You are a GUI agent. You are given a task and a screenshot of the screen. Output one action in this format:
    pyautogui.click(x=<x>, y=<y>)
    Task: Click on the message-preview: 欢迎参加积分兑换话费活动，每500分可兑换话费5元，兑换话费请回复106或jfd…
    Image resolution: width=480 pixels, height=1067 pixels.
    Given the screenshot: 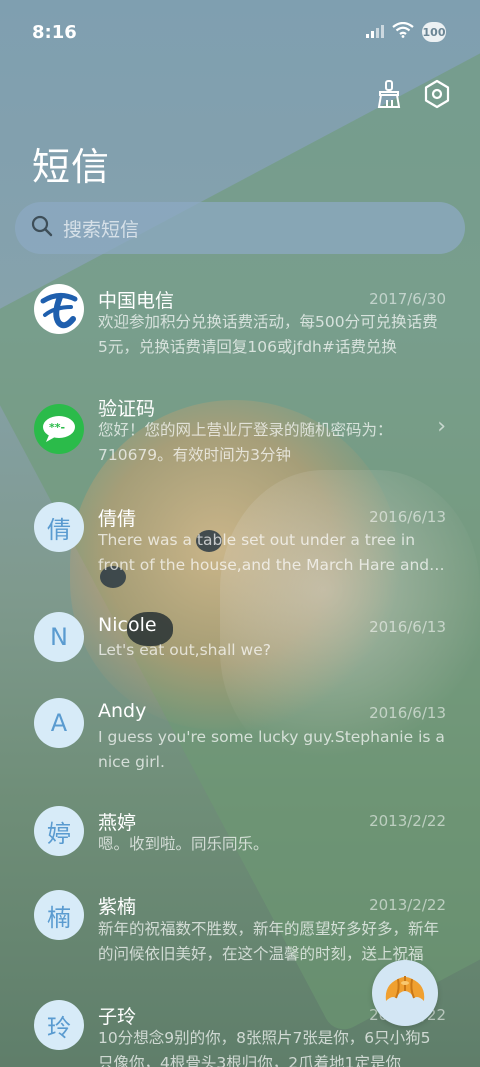 What is the action you would take?
    pyautogui.click(x=268, y=334)
    